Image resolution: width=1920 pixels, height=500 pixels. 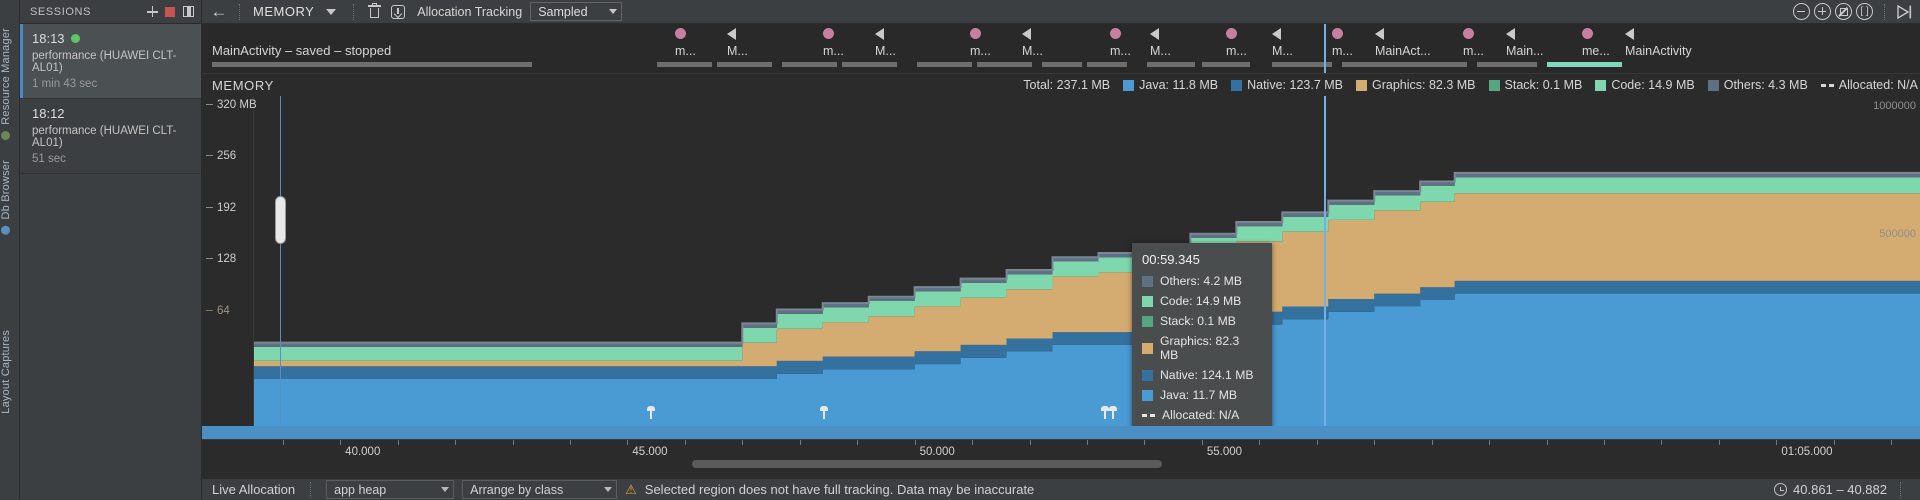 I want to click on dashed-line-icon, so click(x=1827, y=85).